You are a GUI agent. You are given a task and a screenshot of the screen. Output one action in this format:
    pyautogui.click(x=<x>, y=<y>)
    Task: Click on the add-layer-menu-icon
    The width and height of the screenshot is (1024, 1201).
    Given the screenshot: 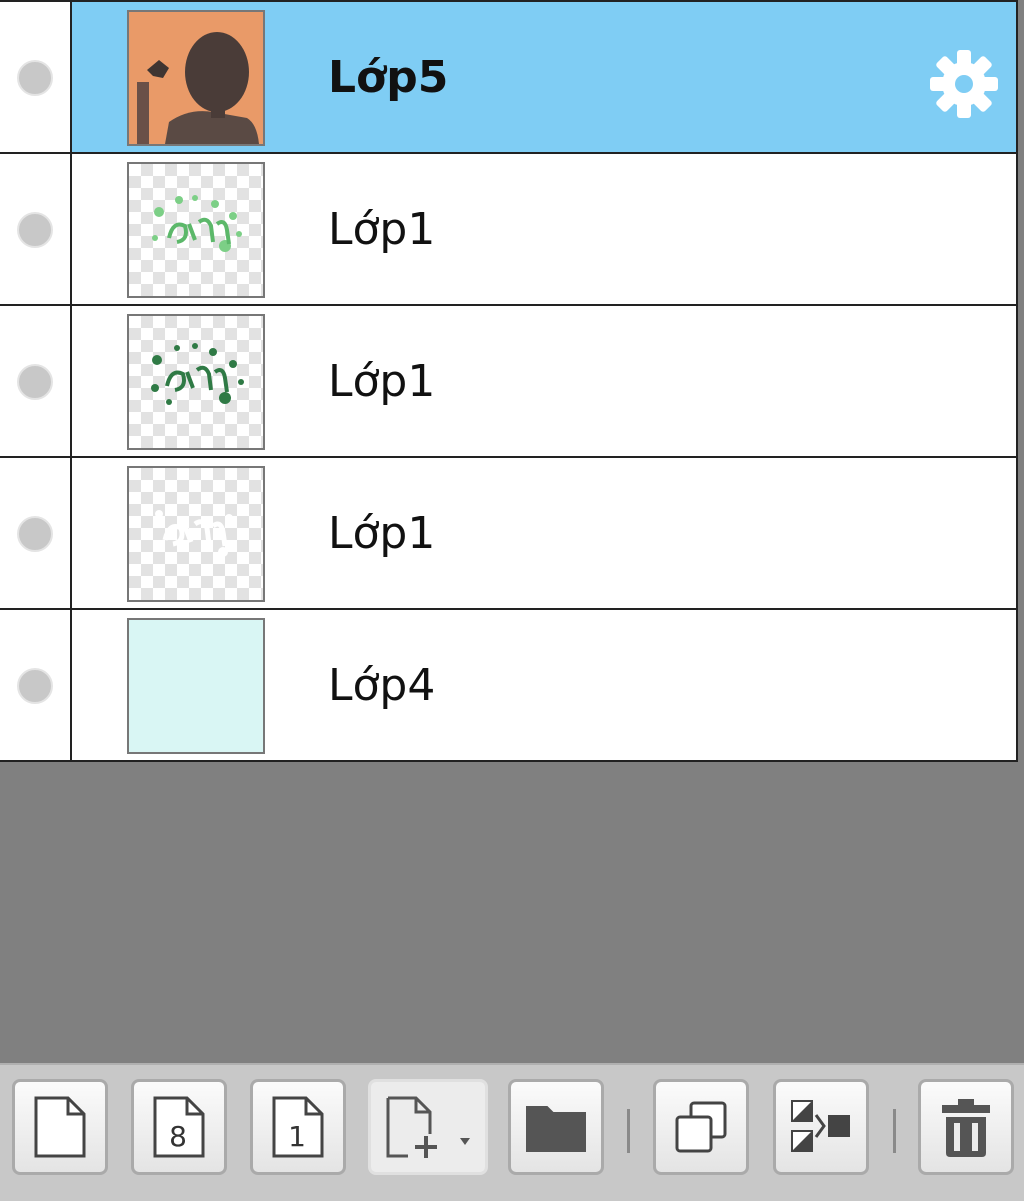 What is the action you would take?
    pyautogui.click(x=428, y=1127)
    